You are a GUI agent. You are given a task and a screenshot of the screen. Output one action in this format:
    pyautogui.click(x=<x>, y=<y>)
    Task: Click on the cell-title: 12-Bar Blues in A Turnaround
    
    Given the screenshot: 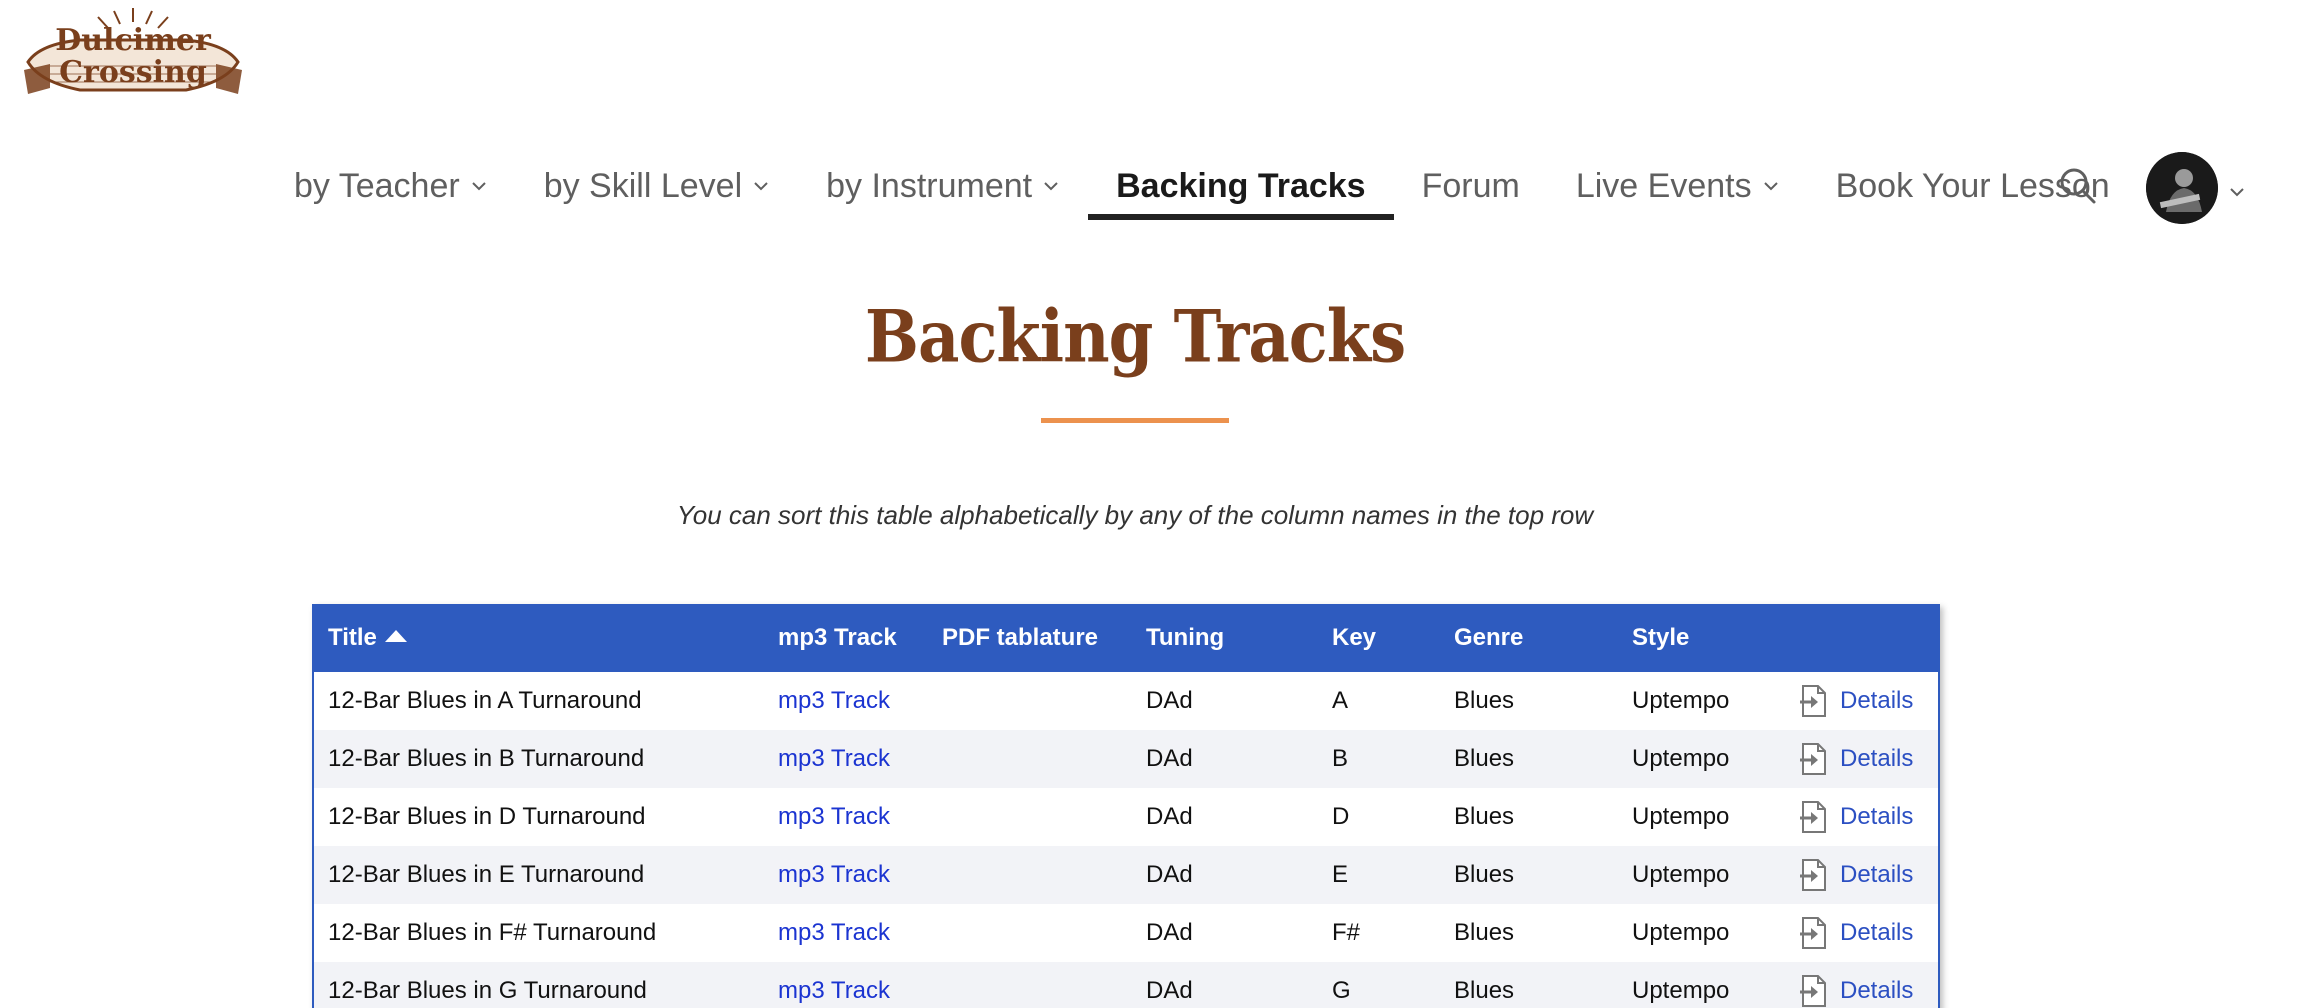 What is the action you would take?
    pyautogui.click(x=485, y=700)
    